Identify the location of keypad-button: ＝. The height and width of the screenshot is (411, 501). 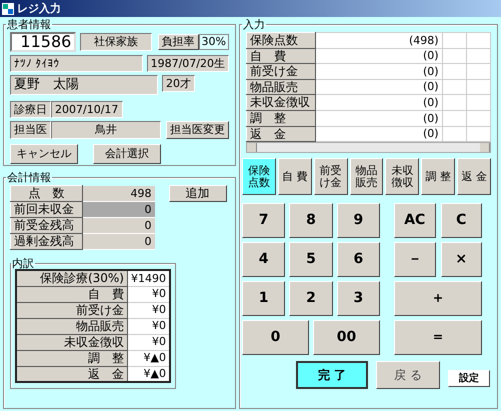
(438, 338).